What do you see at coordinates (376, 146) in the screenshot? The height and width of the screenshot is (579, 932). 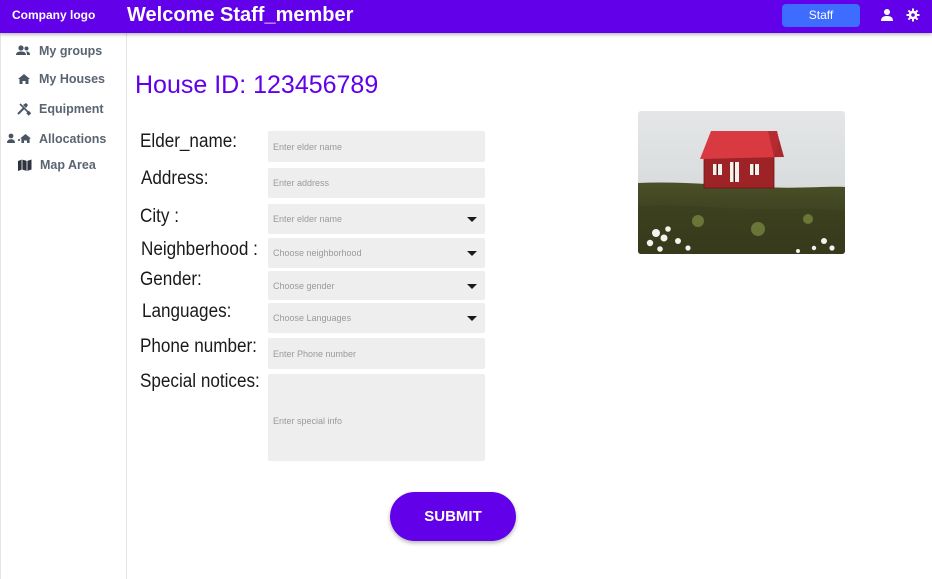 I see `elder-name-input: Enter elder name` at bounding box center [376, 146].